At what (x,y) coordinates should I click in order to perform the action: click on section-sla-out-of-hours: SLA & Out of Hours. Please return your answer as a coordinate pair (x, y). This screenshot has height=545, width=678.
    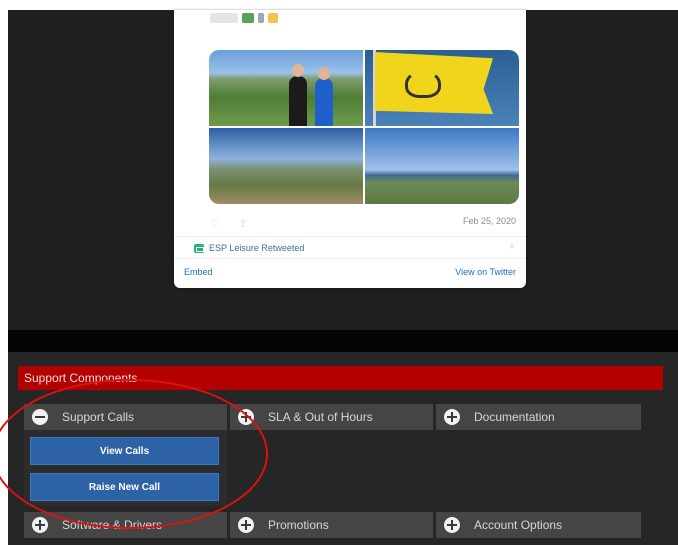
    Looking at the image, I should click on (331, 417).